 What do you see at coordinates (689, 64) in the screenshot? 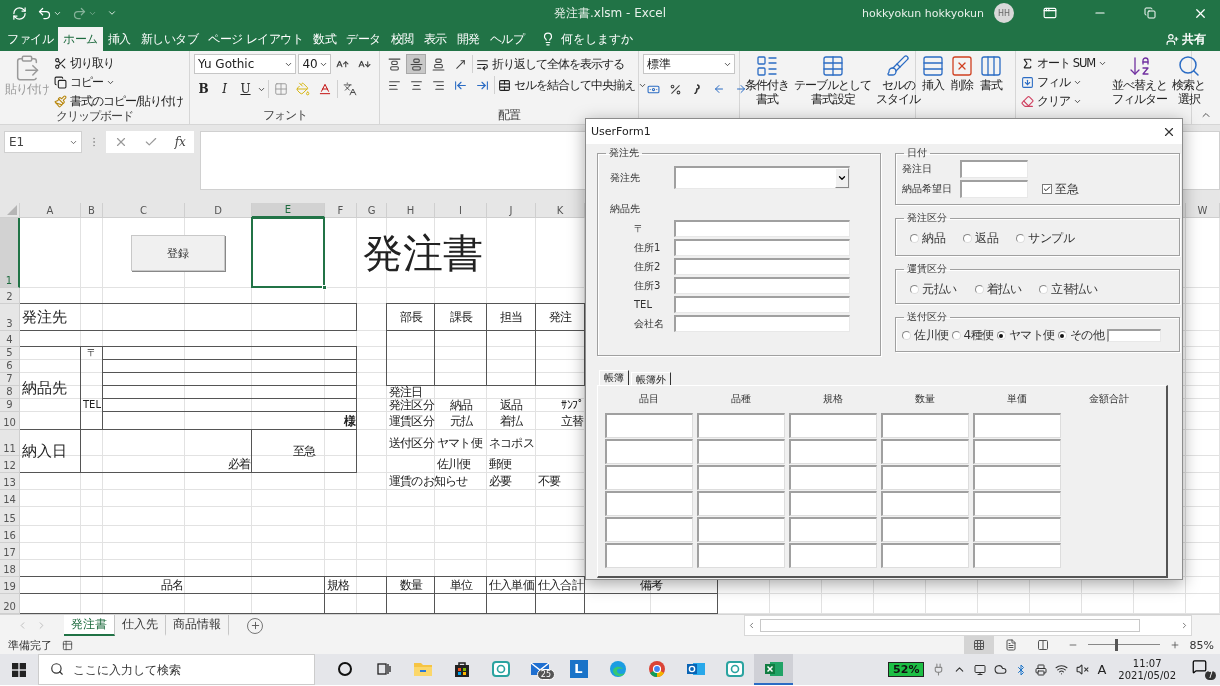
I see `number-format-select: 標準` at bounding box center [689, 64].